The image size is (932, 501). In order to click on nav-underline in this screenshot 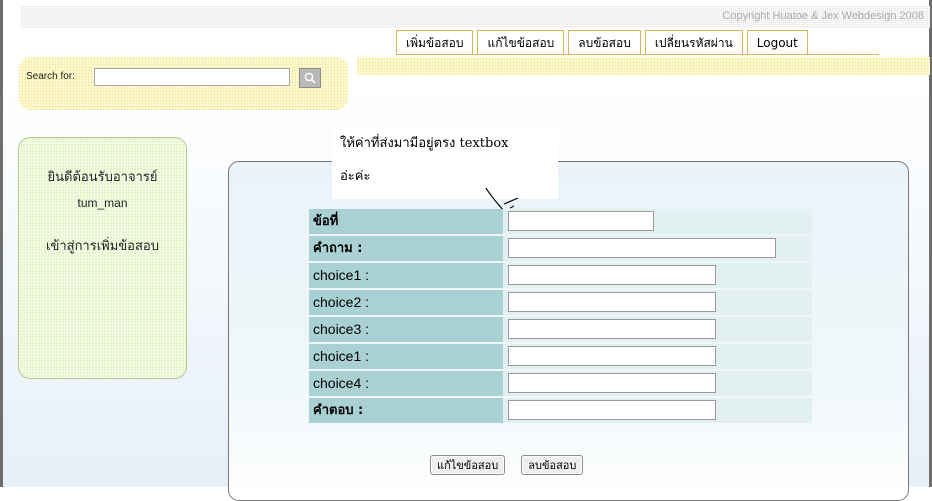, I will do `click(637, 54)`.